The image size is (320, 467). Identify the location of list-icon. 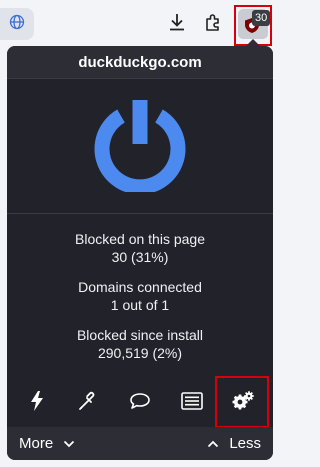
(191, 403).